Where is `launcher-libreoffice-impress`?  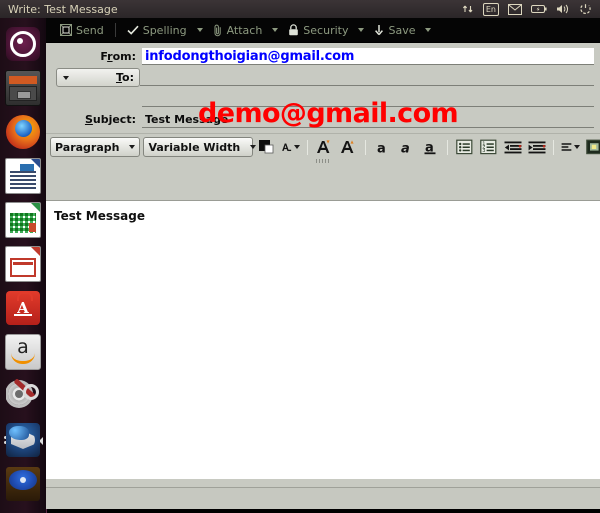 launcher-libreoffice-impress is located at coordinates (23, 264).